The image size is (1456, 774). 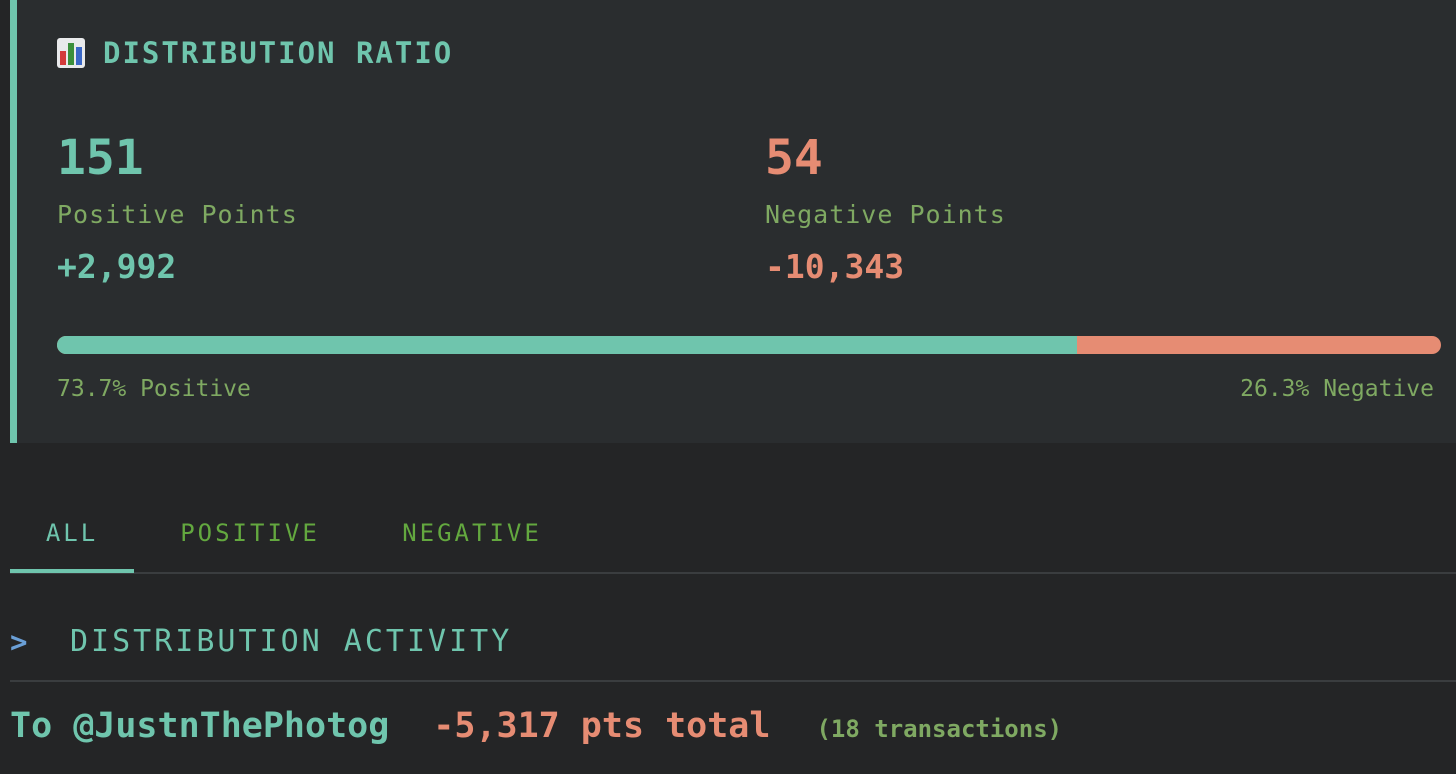 I want to click on tab-positive: POSITIVE, so click(x=250, y=531).